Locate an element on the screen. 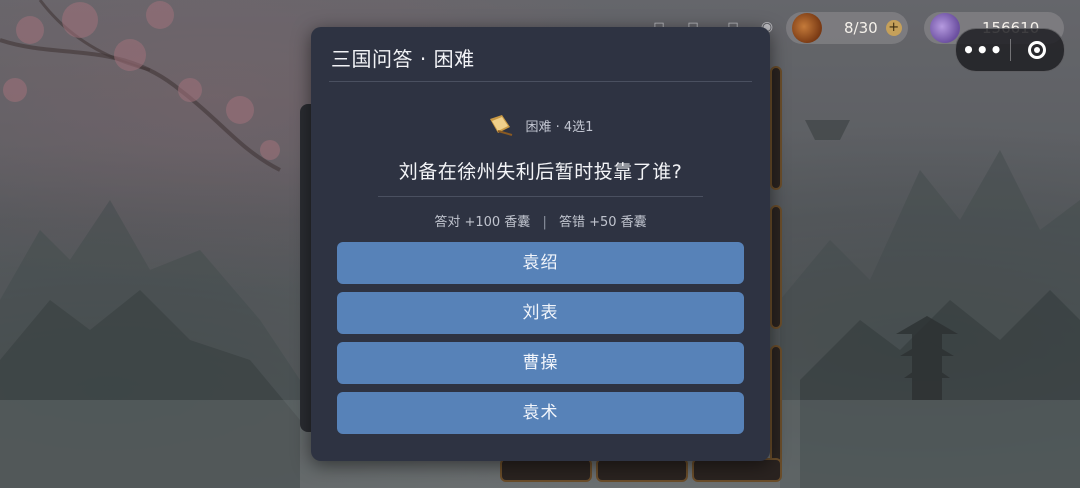 The height and width of the screenshot is (488, 1080). difficulty-meta: 困难 · 4选1 is located at coordinates (540, 125).